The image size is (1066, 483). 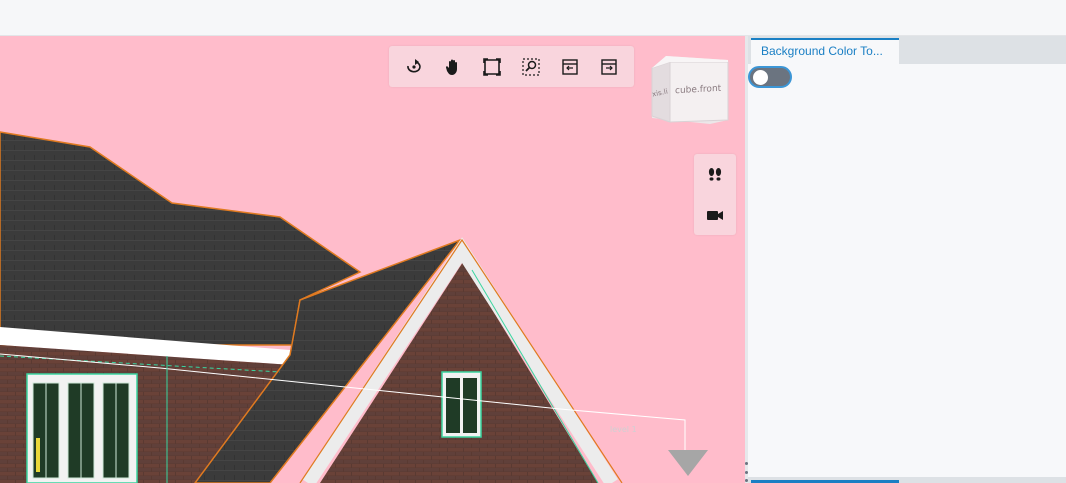 I want to click on camera-toolbar, so click(x=715, y=194).